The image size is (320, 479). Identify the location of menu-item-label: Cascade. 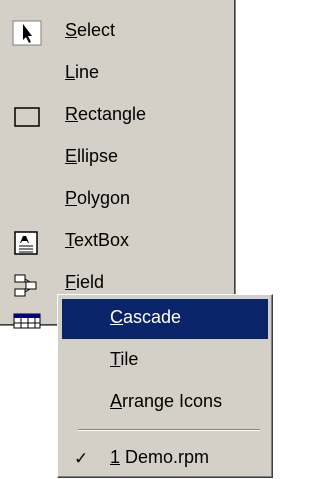
(146, 317).